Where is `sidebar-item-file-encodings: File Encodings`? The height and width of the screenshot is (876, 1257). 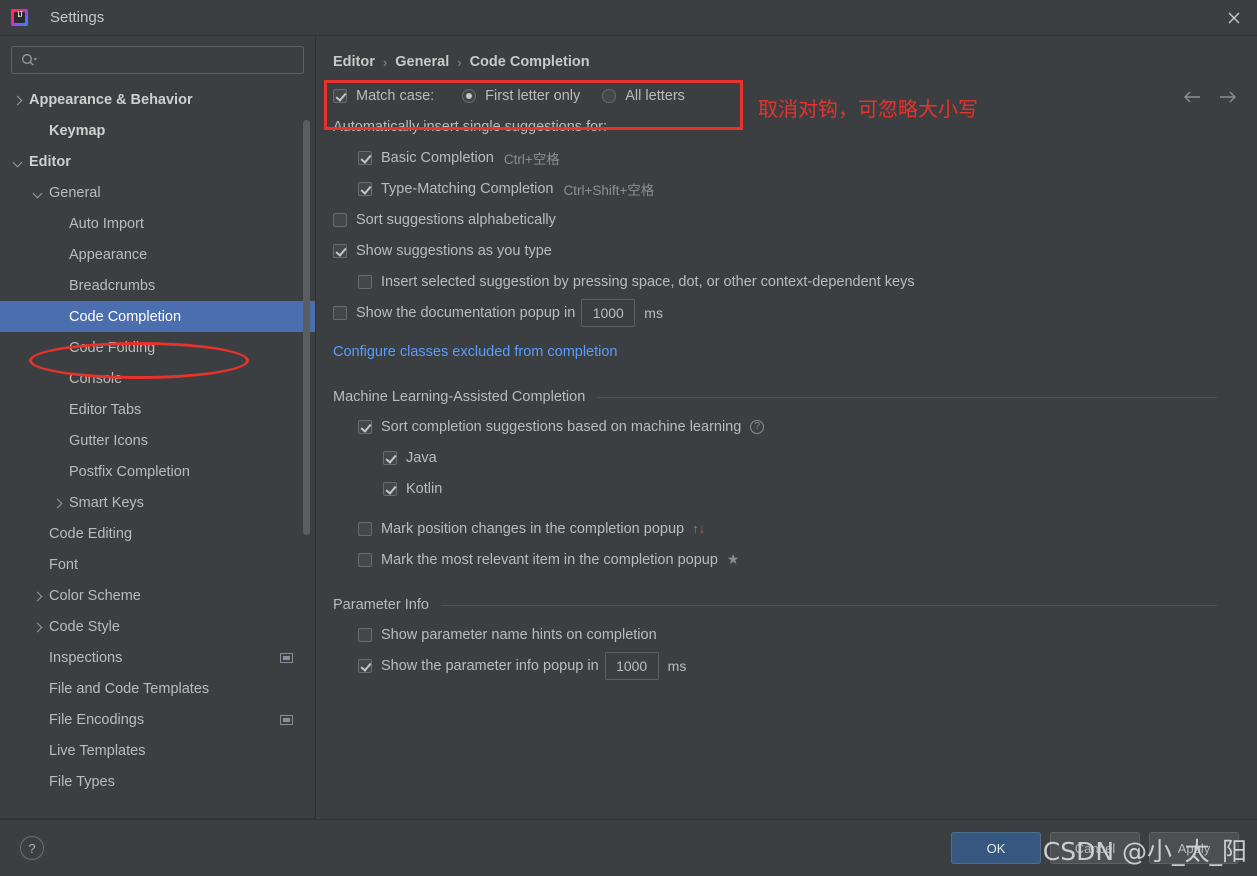
sidebar-item-file-encodings: File Encodings is located at coordinates (157, 719).